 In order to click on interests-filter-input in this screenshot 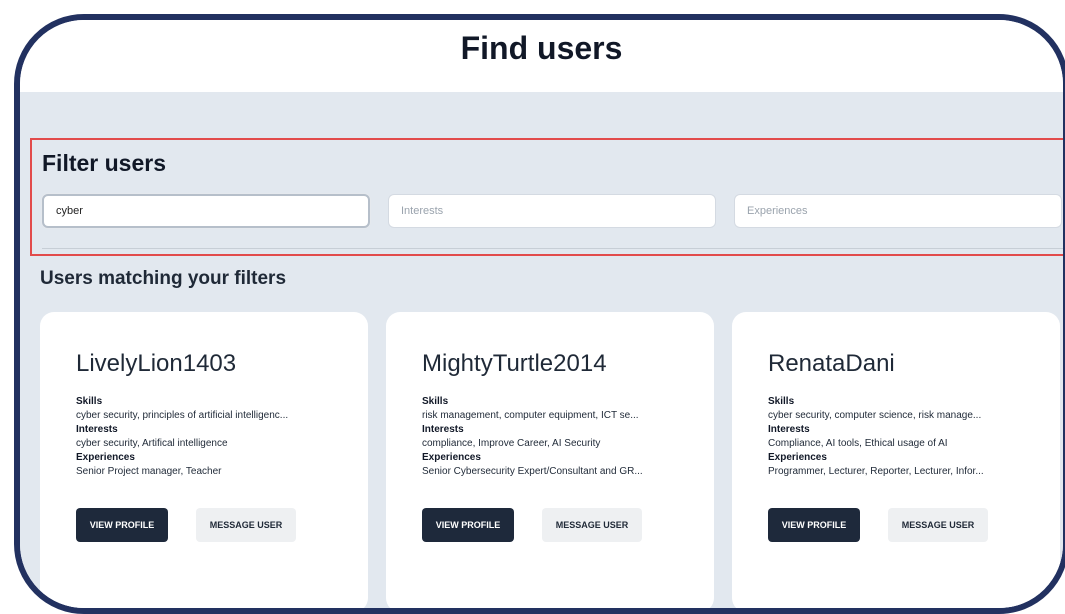, I will do `click(552, 211)`.